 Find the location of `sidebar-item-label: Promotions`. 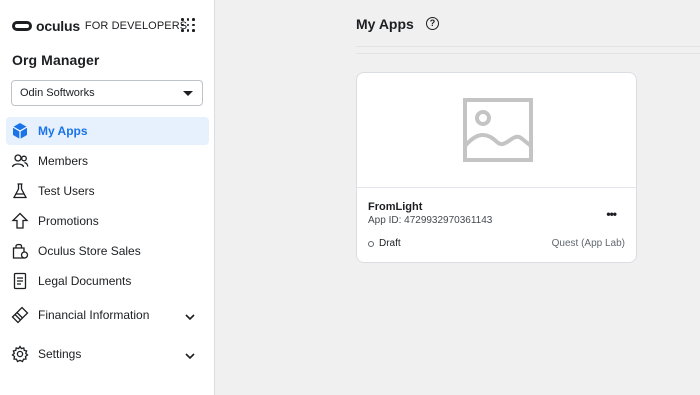

sidebar-item-label: Promotions is located at coordinates (68, 221).